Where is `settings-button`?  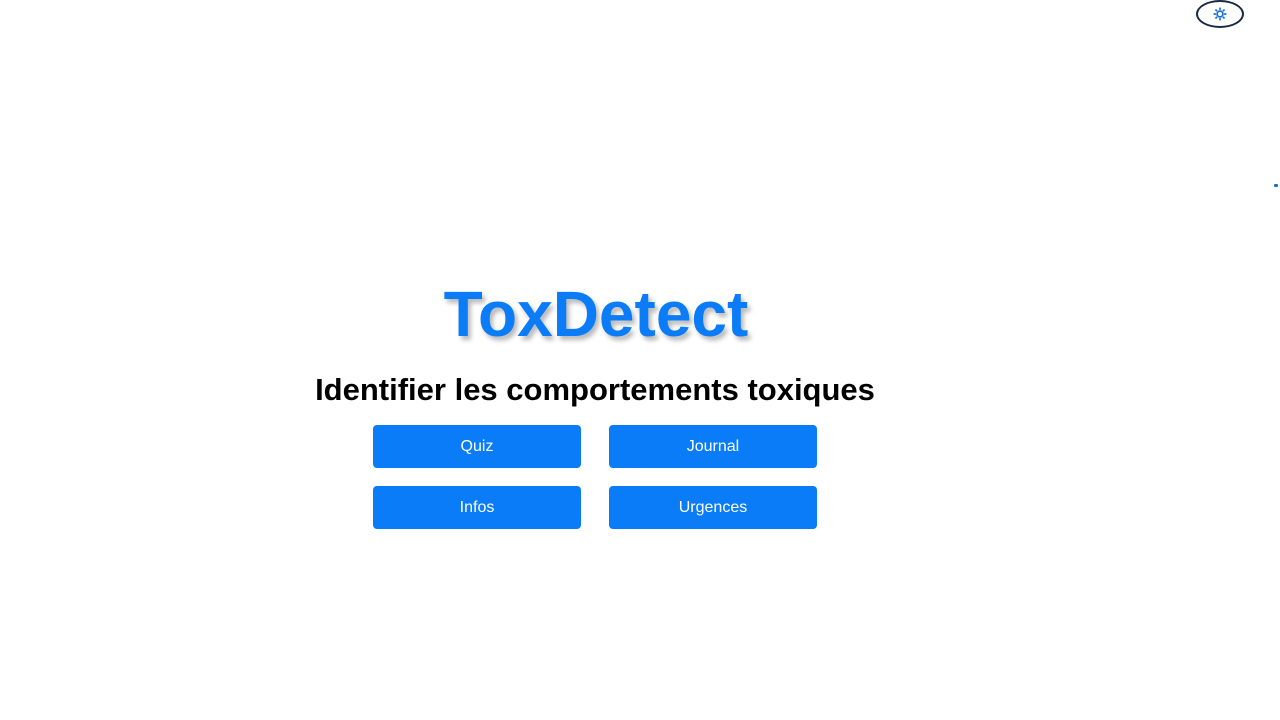 settings-button is located at coordinates (1220, 14).